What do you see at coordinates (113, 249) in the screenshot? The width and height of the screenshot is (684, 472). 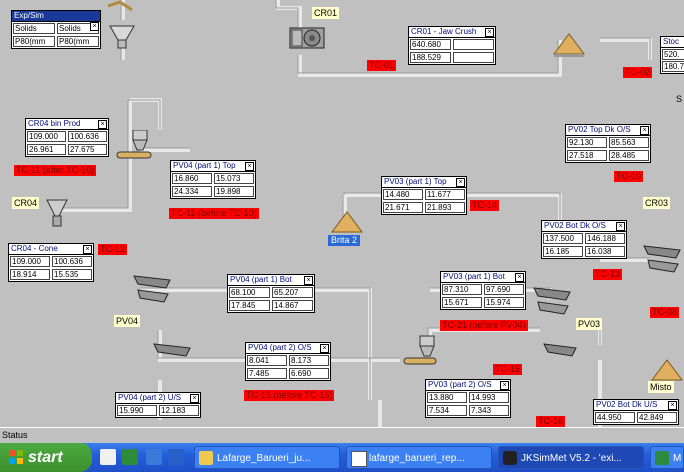 I see `stream-tag-tc12: TC-12` at bounding box center [113, 249].